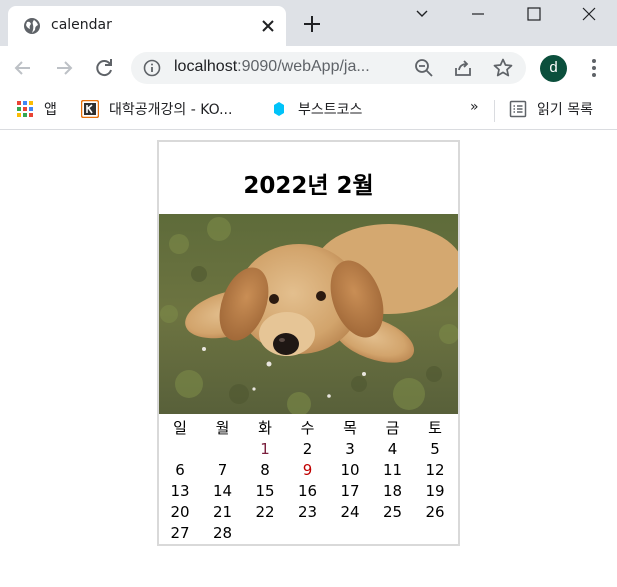 Image resolution: width=617 pixels, height=587 pixels. What do you see at coordinates (392, 449) in the screenshot?
I see `calendar-day: 4` at bounding box center [392, 449].